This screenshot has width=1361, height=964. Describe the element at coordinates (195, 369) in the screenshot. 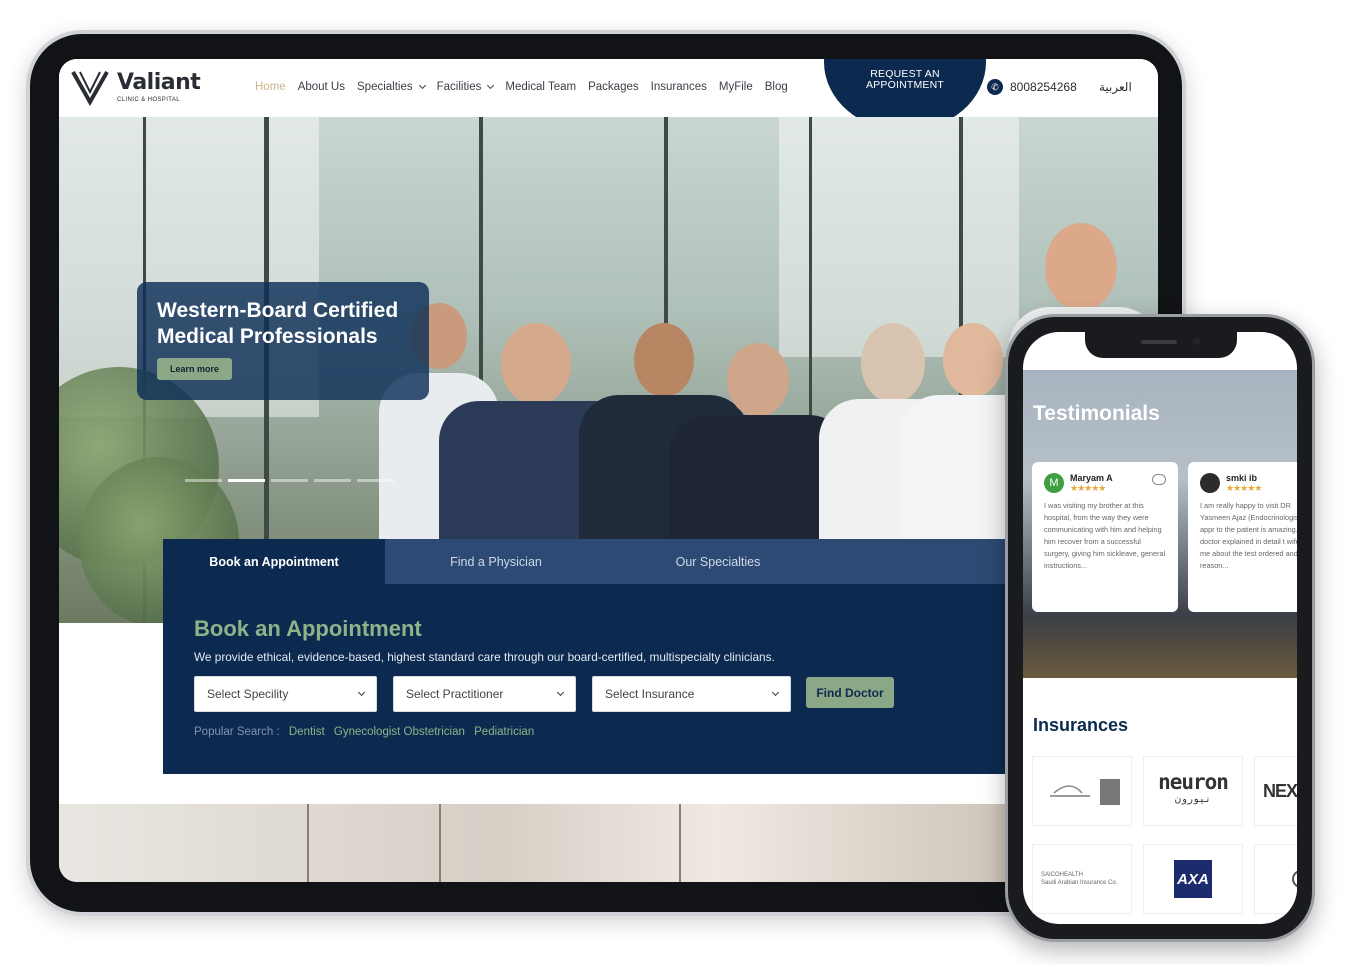

I see `learn-more-button: Learn more` at that location.